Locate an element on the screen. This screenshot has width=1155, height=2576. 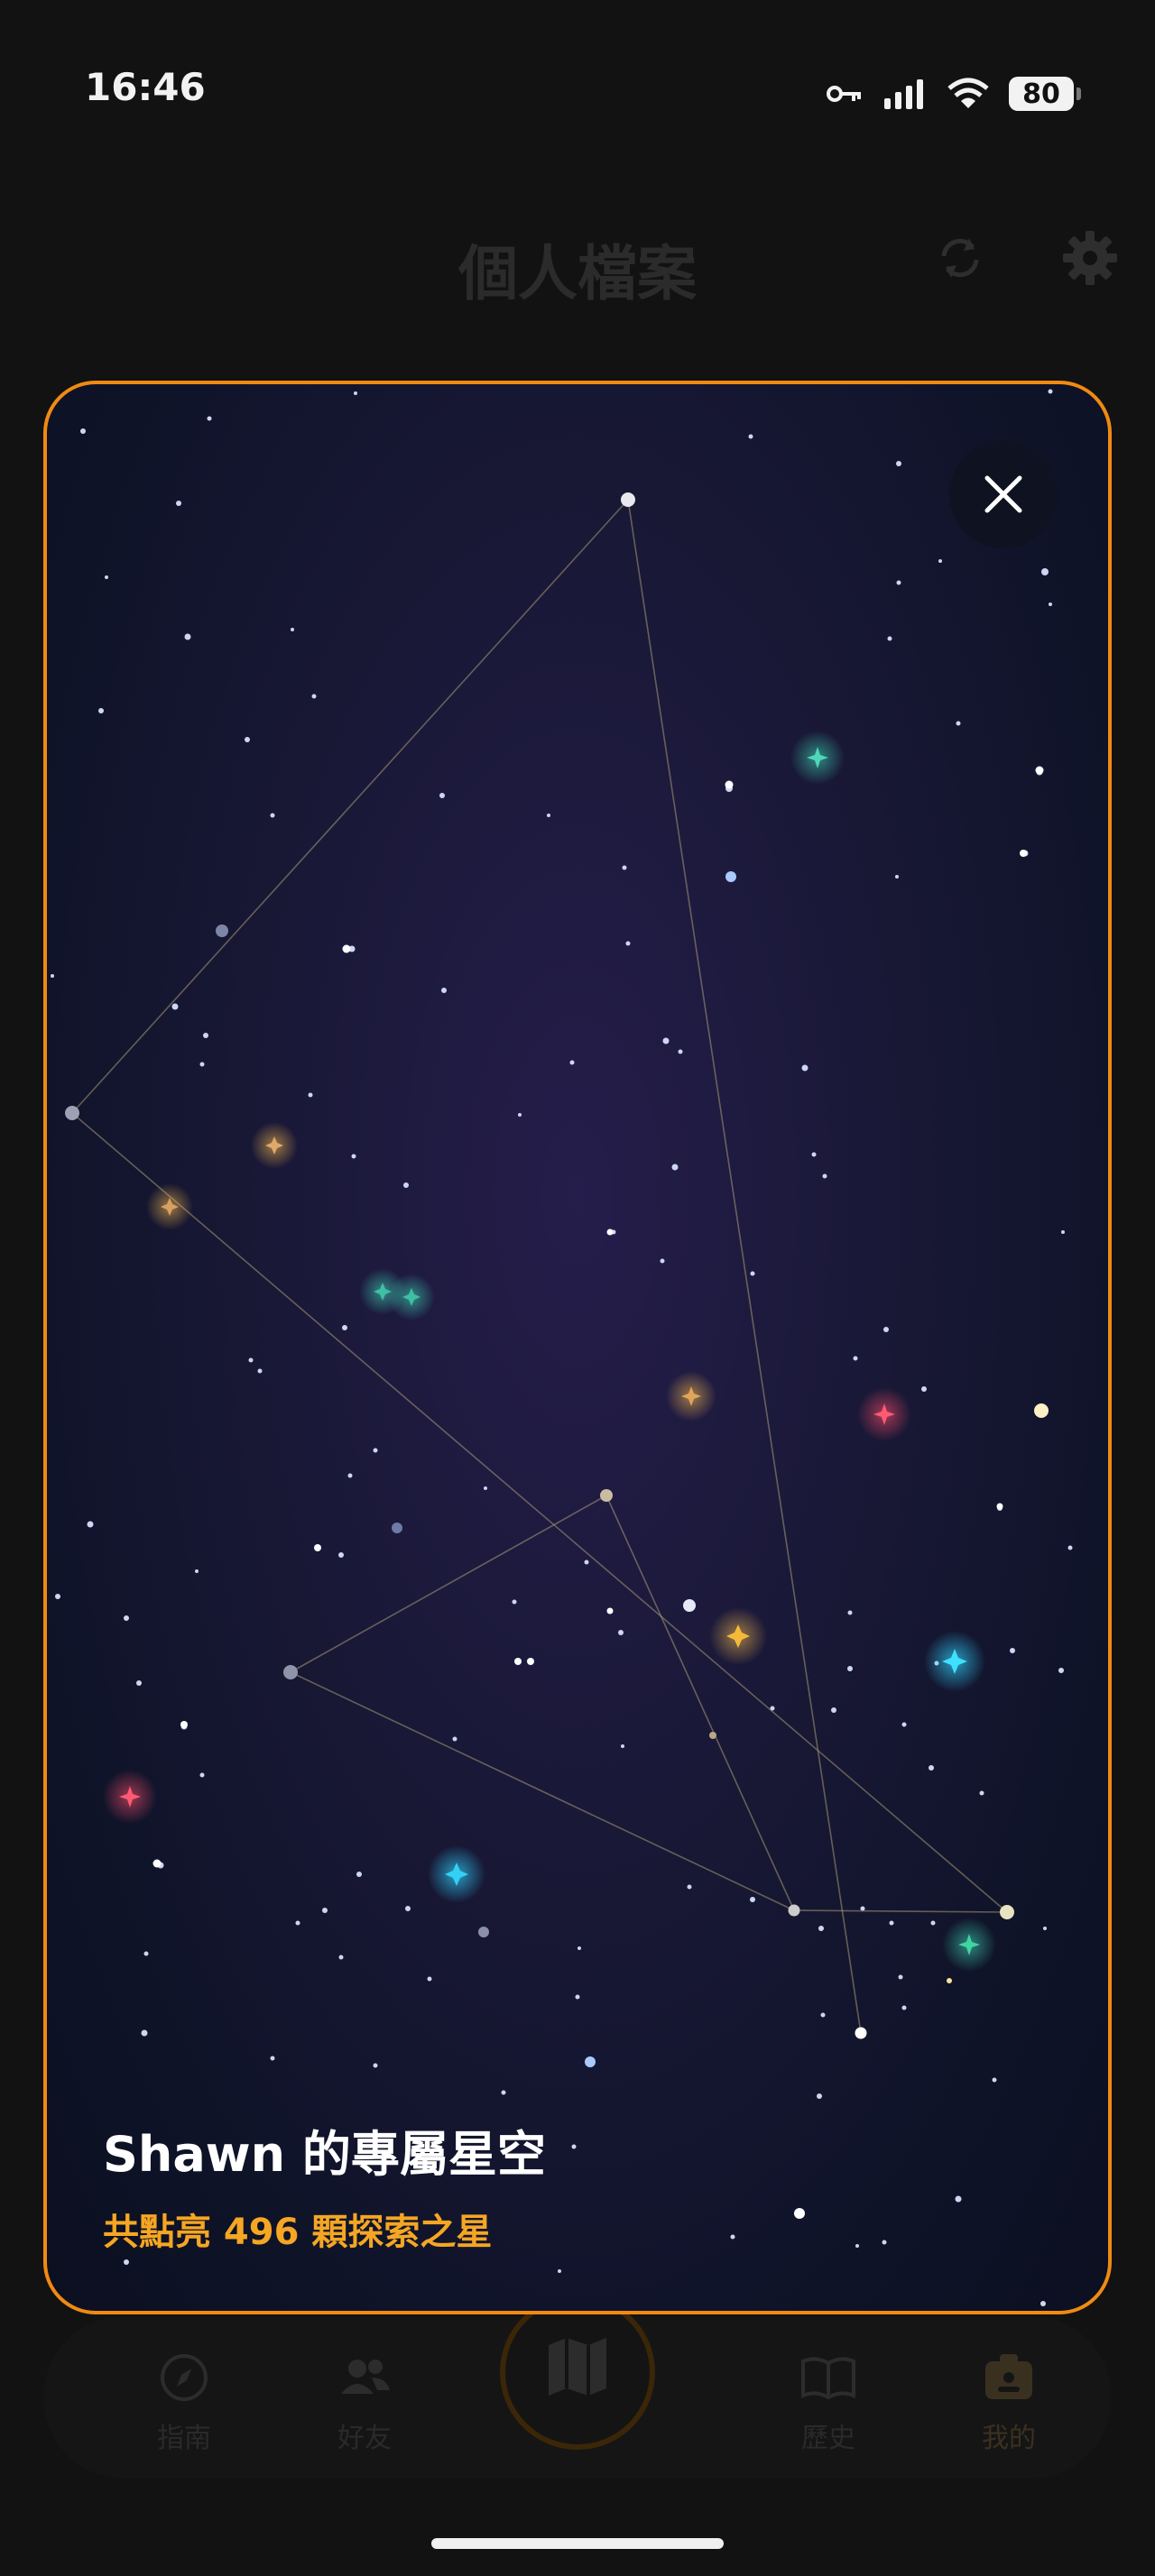
sky-subtitle: 共點亮 496 顆探索之星 is located at coordinates (298, 2232).